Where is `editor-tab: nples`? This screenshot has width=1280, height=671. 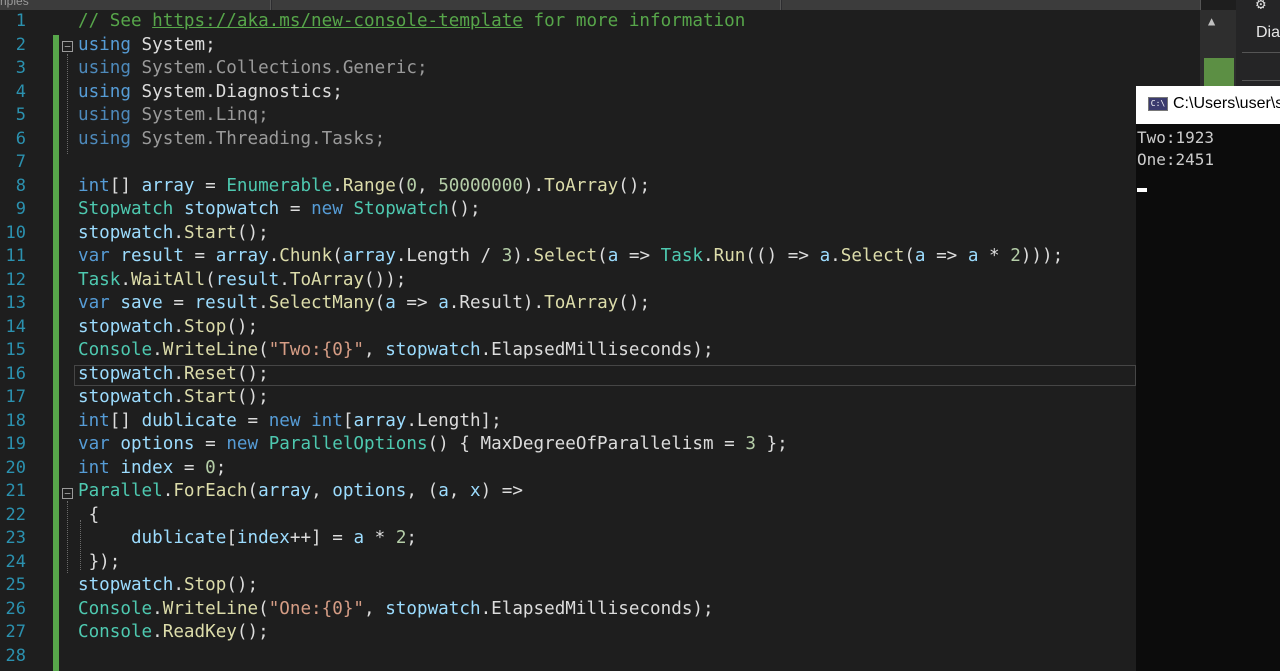 editor-tab: nples is located at coordinates (135, 5).